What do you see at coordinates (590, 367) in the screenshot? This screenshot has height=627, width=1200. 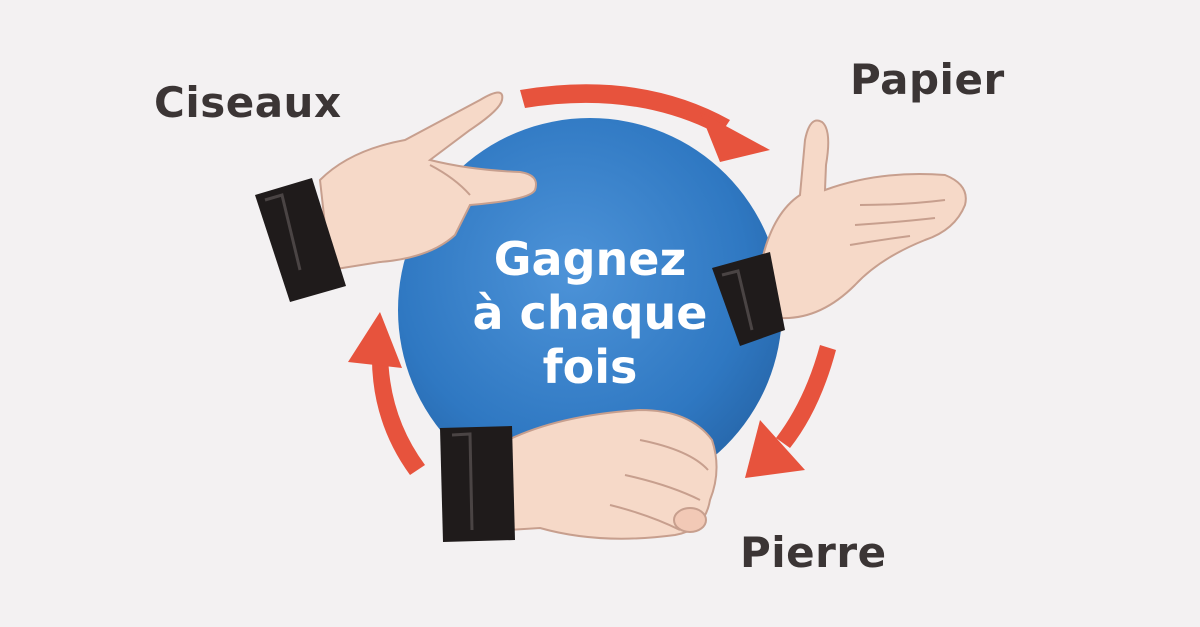 I see `headline-line-3: fois` at bounding box center [590, 367].